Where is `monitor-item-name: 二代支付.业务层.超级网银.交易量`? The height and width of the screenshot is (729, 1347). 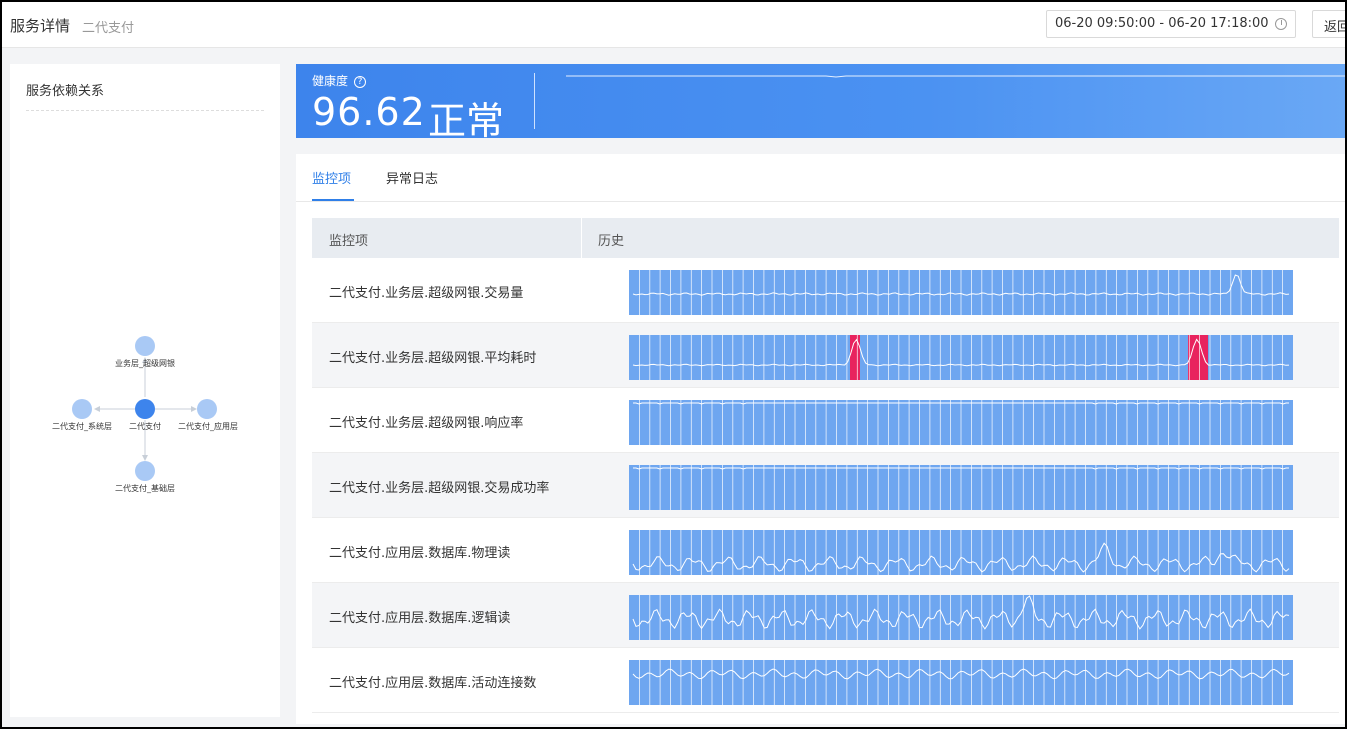
monitor-item-name: 二代支付.业务层.超级网银.交易量 is located at coordinates (426, 293).